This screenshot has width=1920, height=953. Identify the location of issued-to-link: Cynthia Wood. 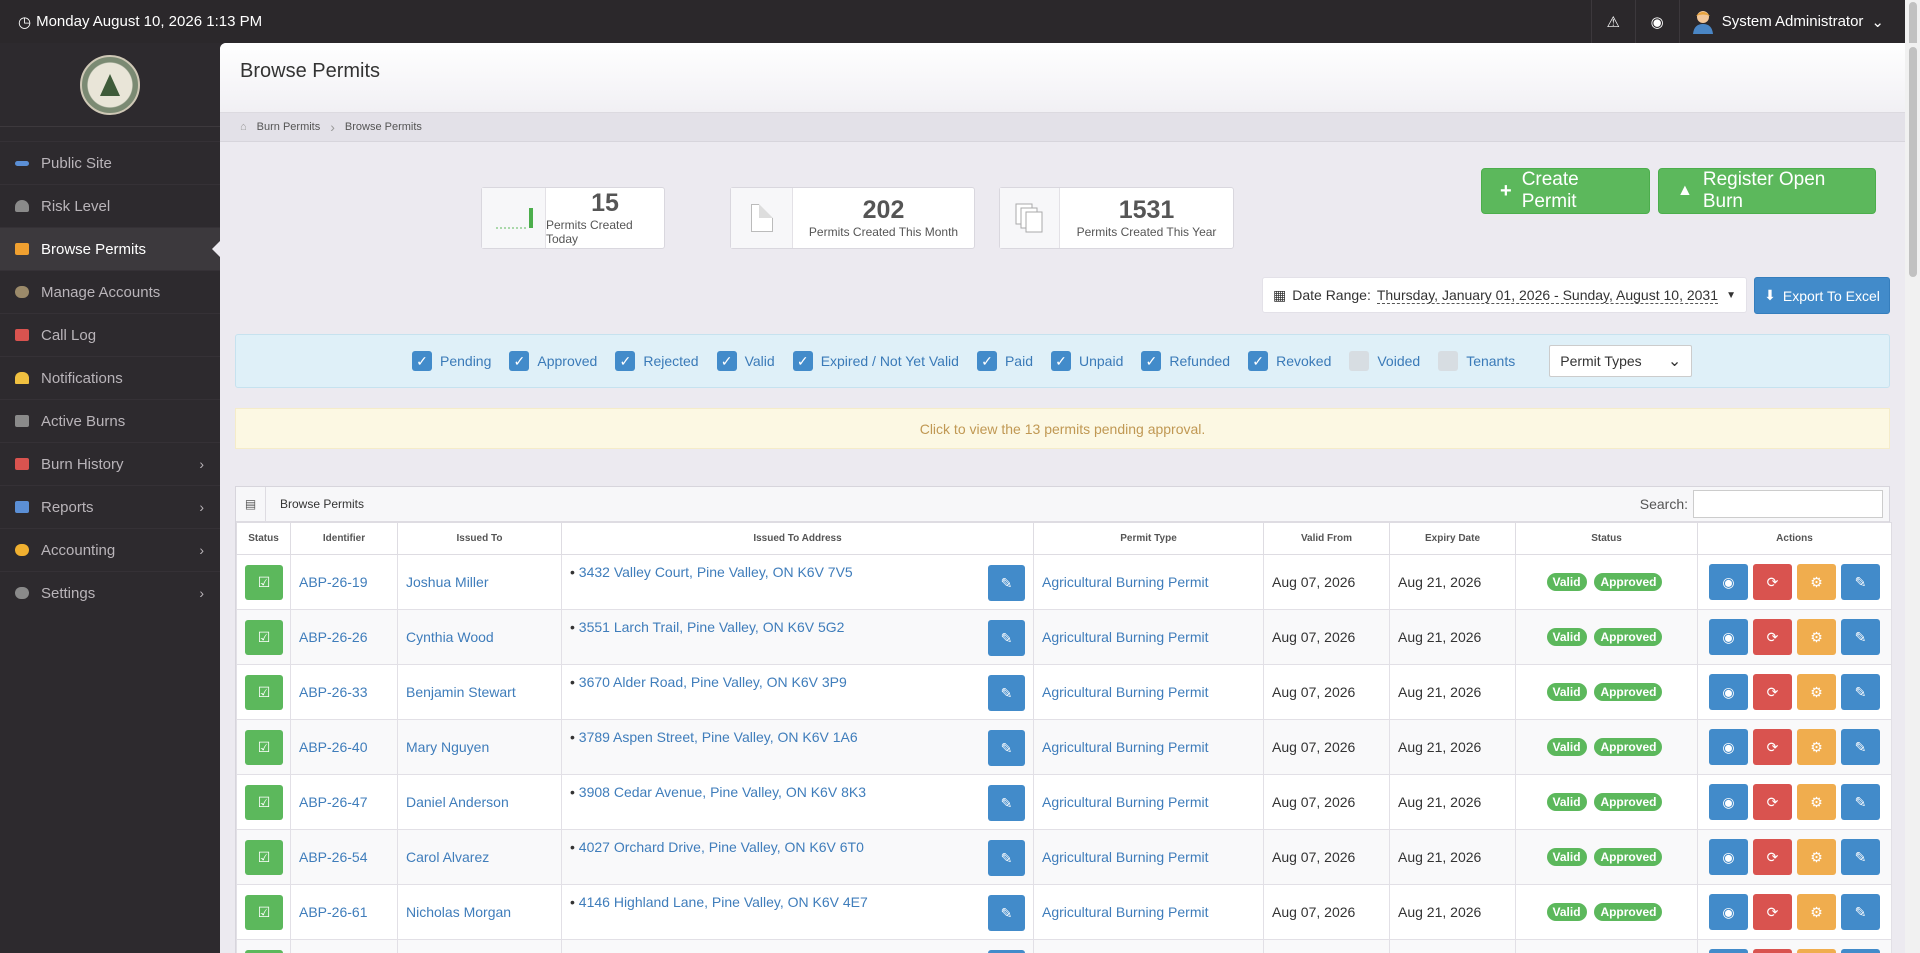
(450, 637).